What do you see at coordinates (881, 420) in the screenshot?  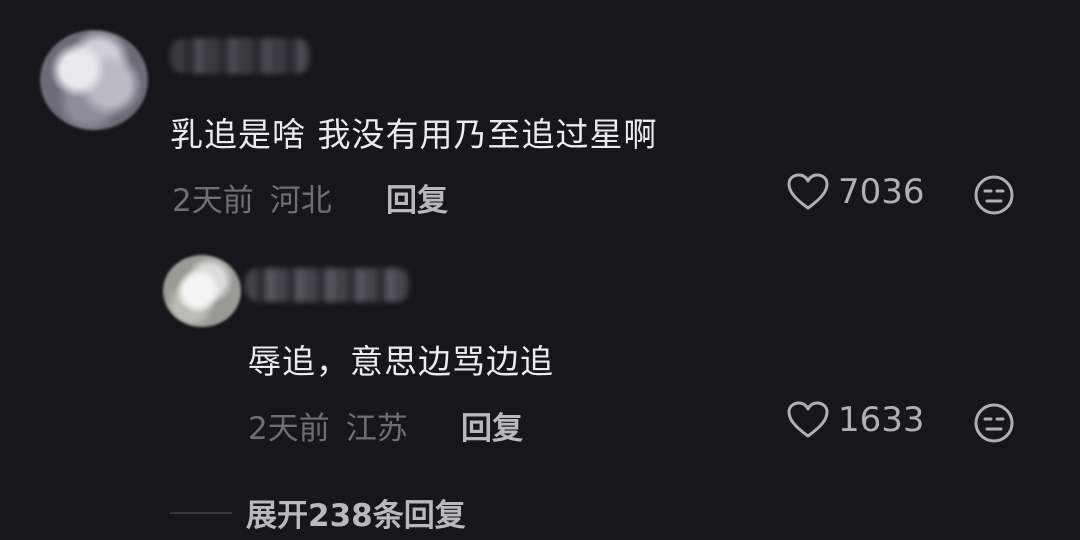 I see `reply-like-count: 1633` at bounding box center [881, 420].